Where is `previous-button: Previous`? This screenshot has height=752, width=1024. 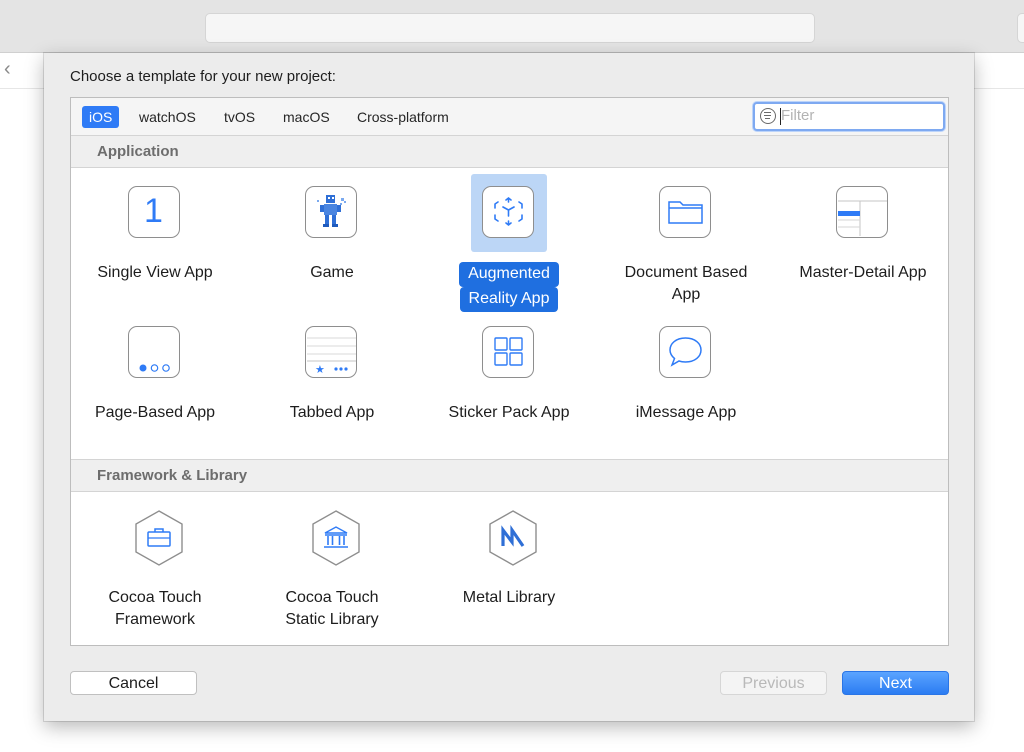 previous-button: Previous is located at coordinates (773, 683).